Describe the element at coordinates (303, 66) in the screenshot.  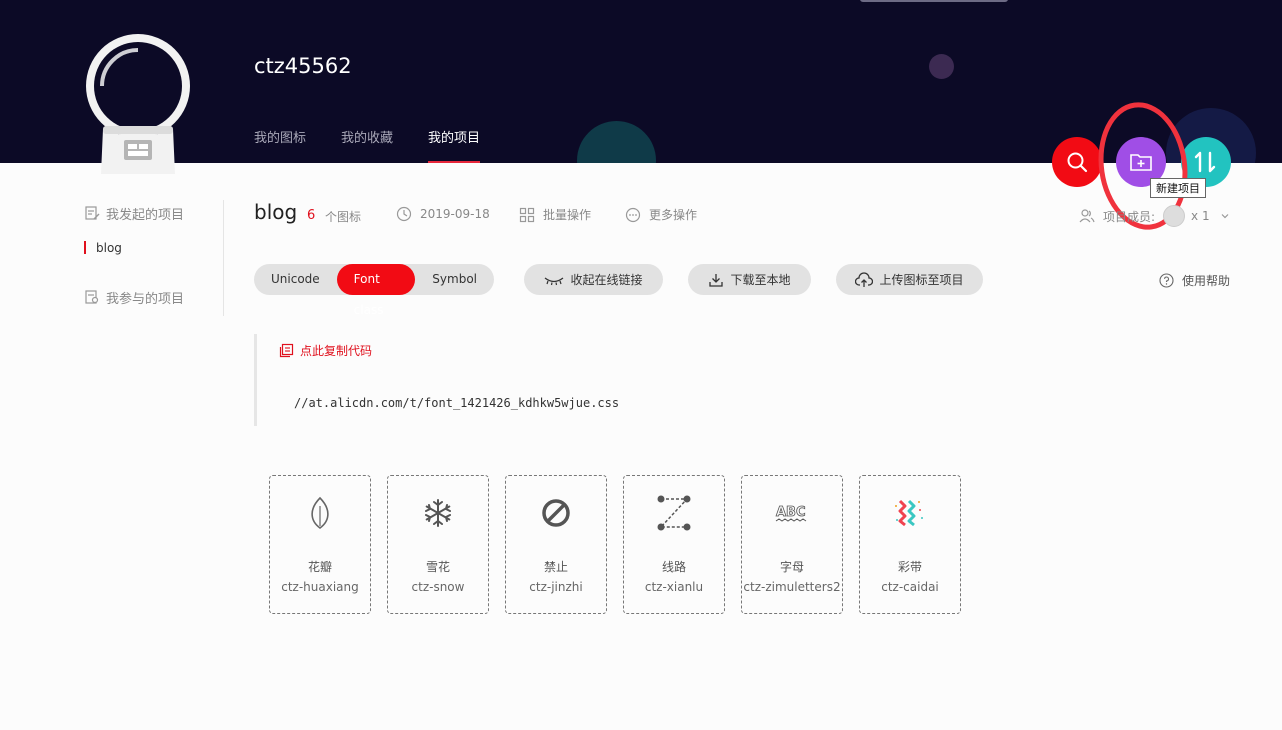
I see `username: ctz45562` at that location.